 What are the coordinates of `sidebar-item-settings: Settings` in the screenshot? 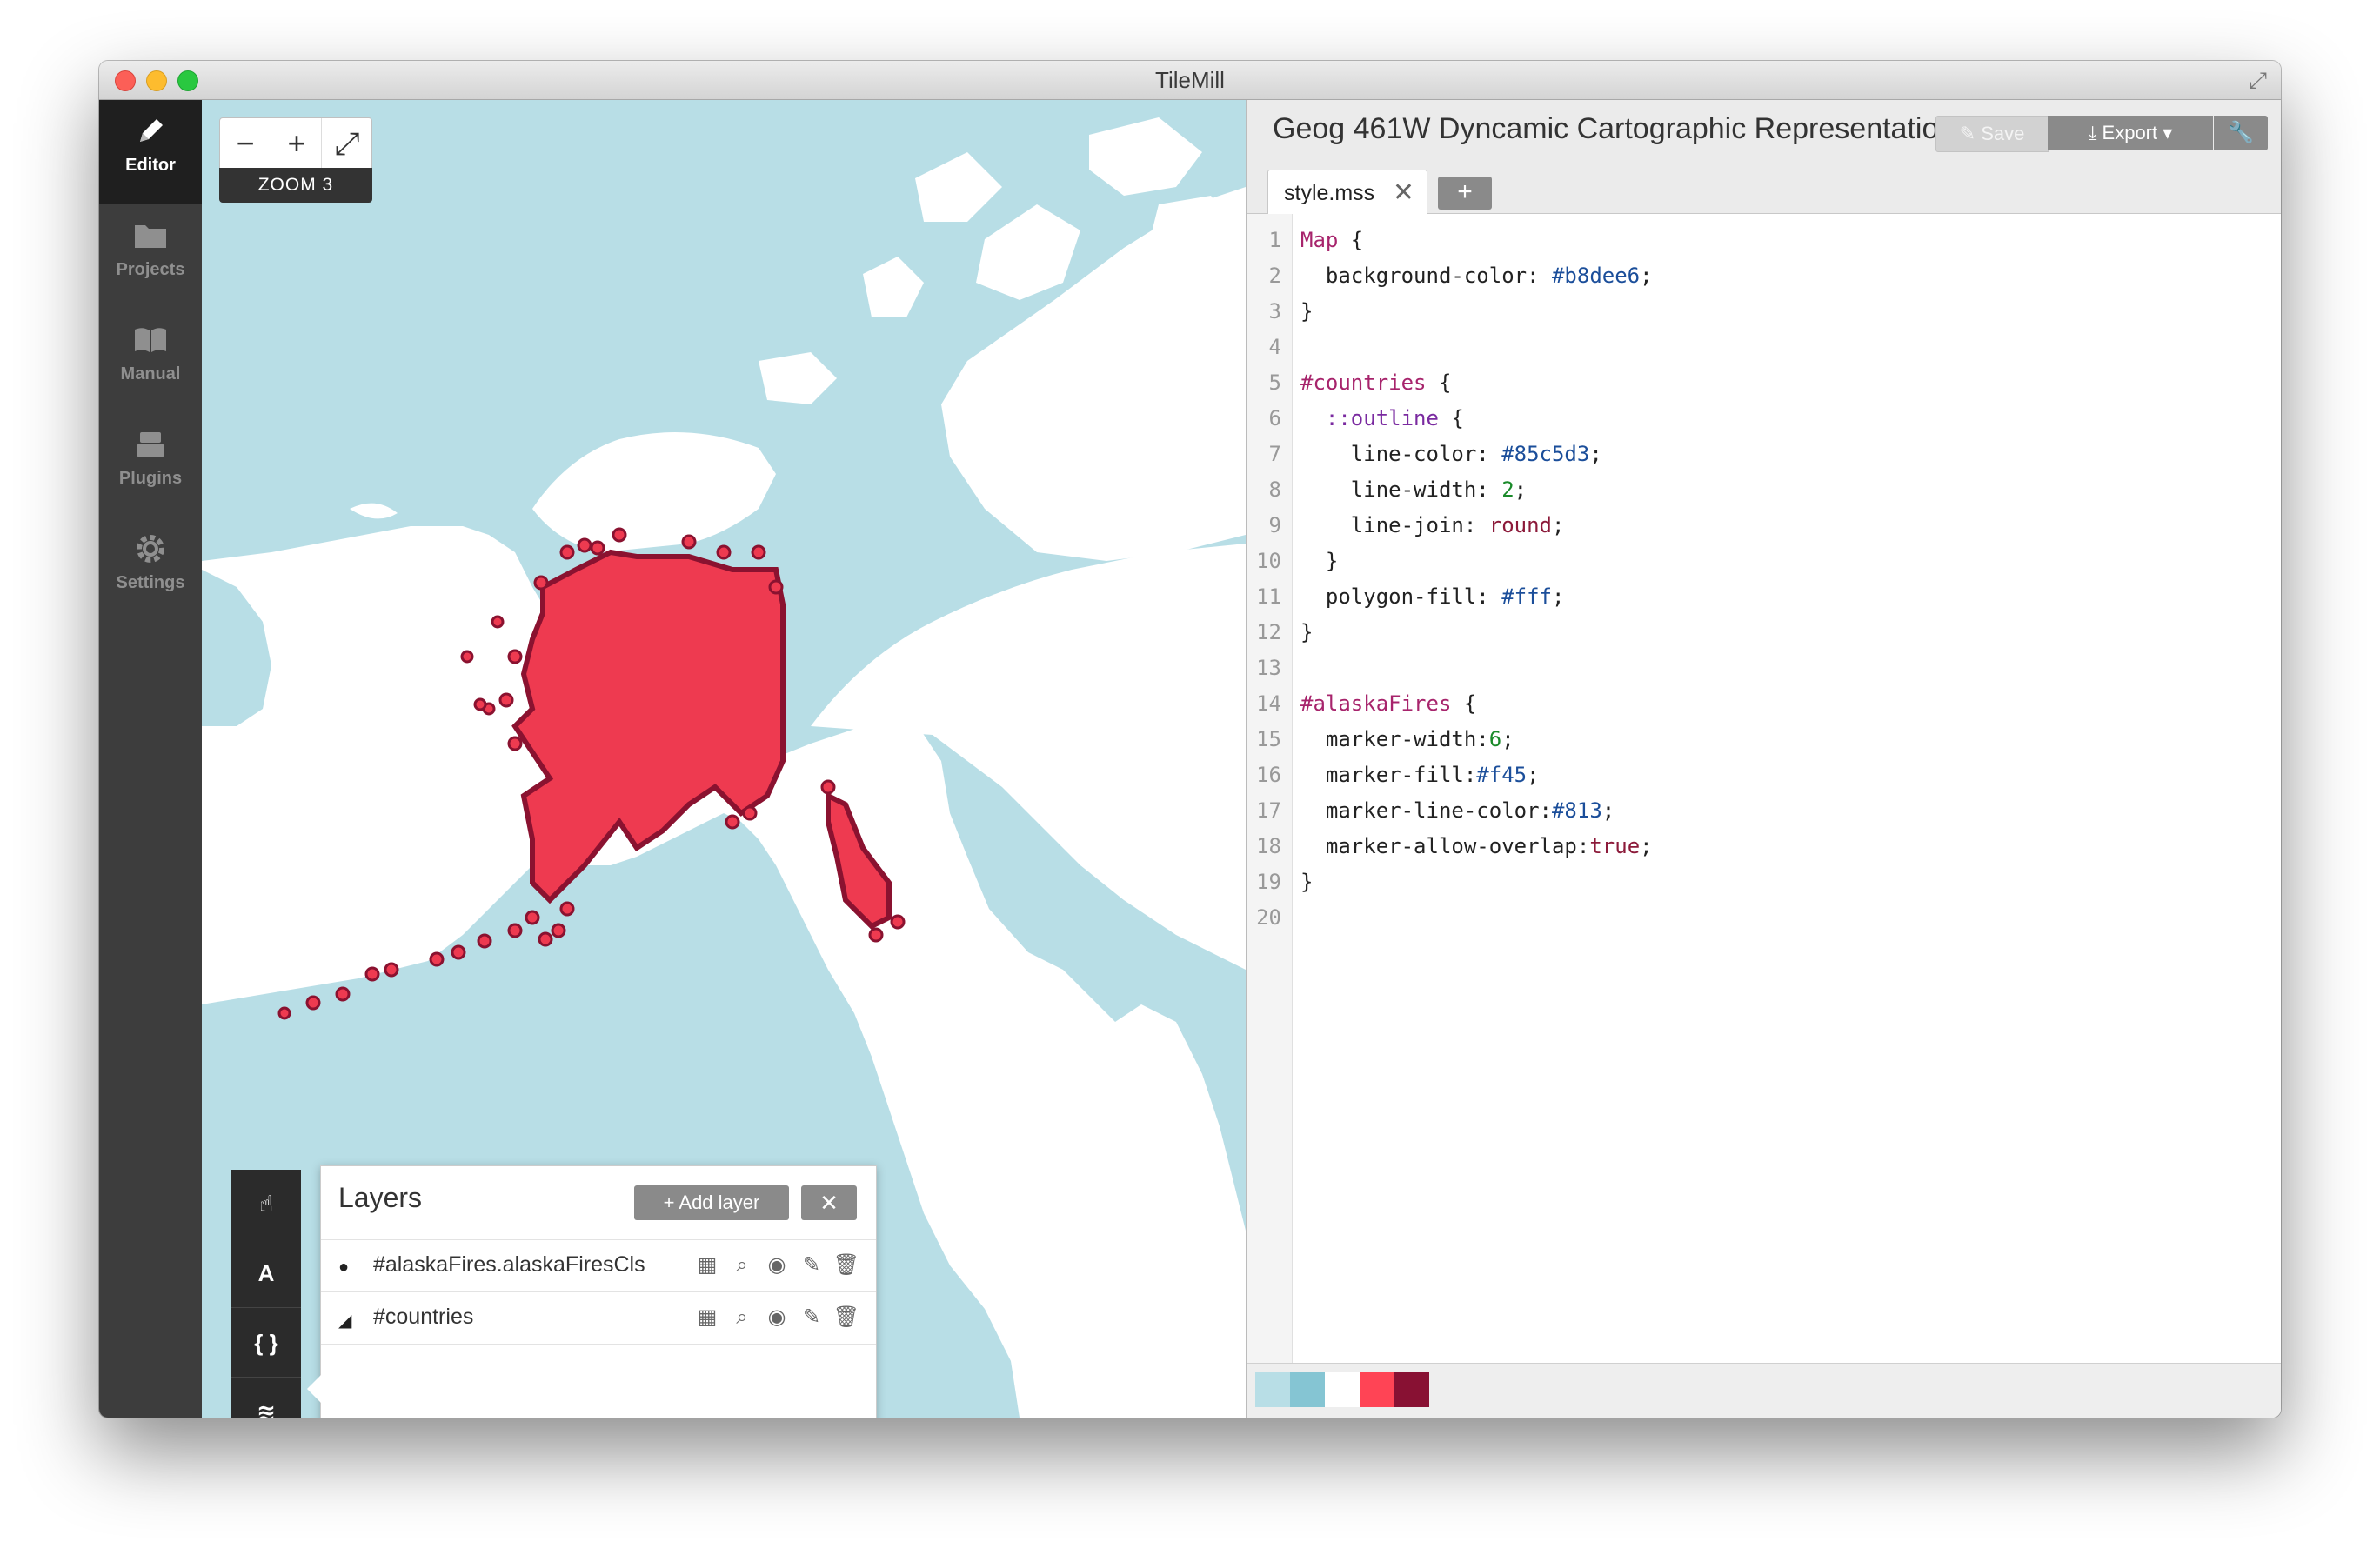 It's located at (150, 569).